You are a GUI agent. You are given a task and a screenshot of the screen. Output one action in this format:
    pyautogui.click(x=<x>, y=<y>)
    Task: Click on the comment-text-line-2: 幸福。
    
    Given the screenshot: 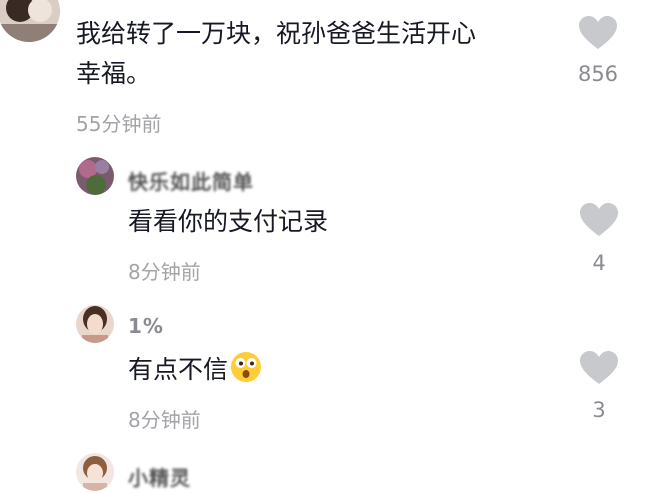 What is the action you would take?
    pyautogui.click(x=114, y=73)
    